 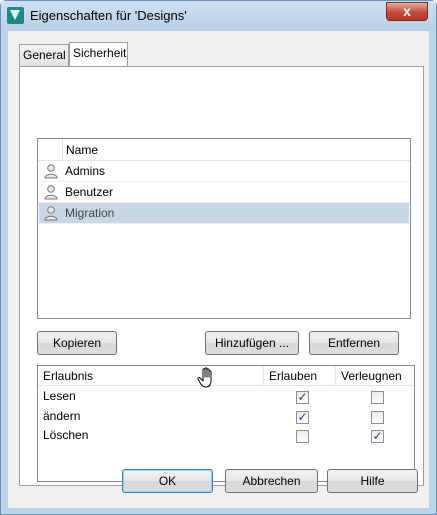 What do you see at coordinates (302, 436) in the screenshot?
I see `allow-checkbox-loeschen` at bounding box center [302, 436].